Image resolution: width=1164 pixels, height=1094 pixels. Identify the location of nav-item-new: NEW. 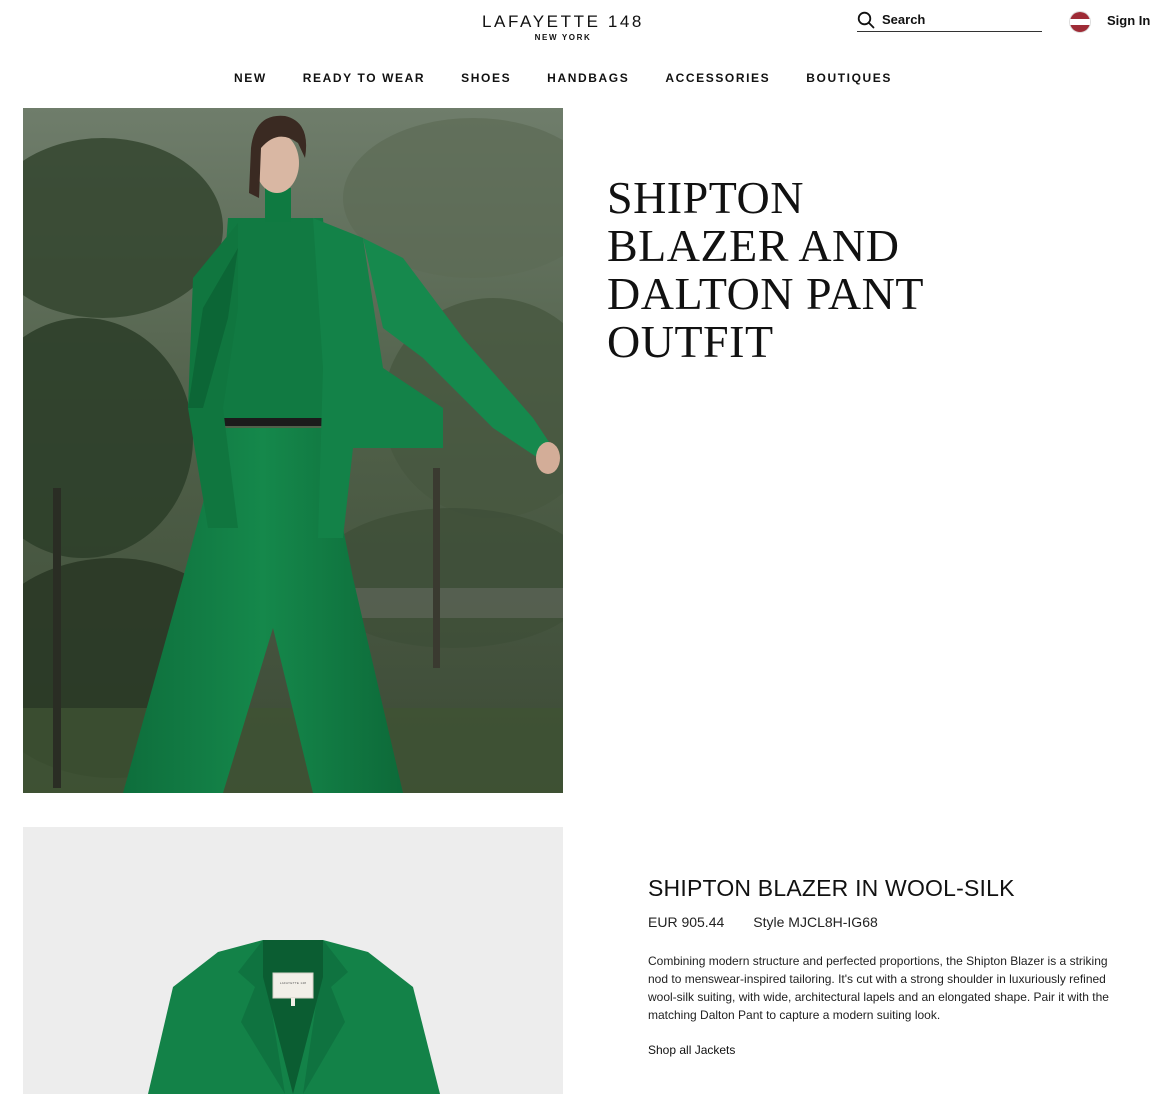
(250, 78).